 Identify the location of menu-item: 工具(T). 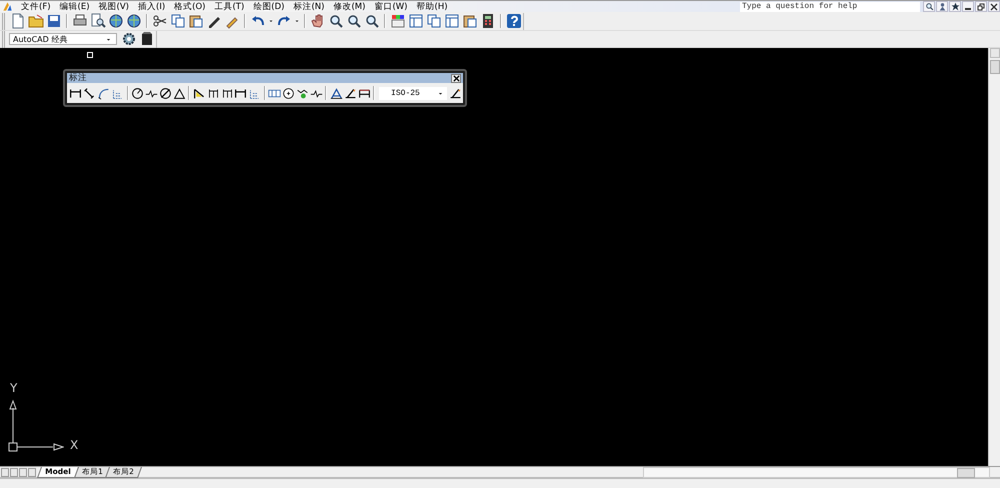
(230, 6).